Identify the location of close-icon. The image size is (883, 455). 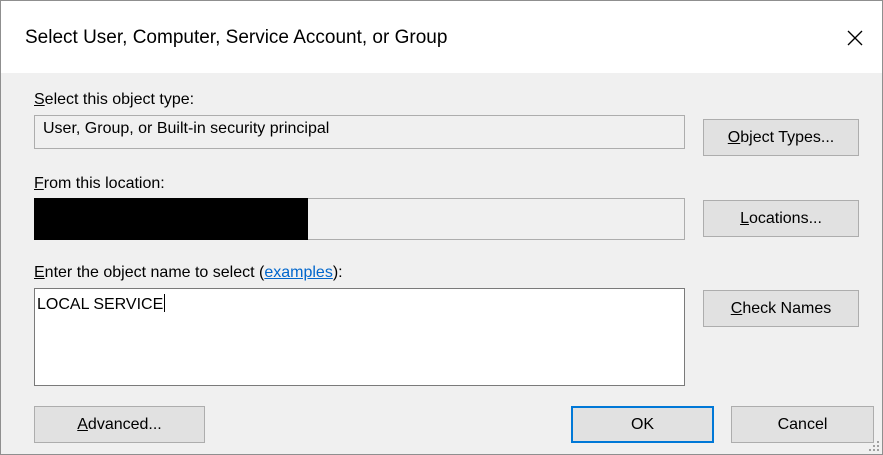
(855, 38).